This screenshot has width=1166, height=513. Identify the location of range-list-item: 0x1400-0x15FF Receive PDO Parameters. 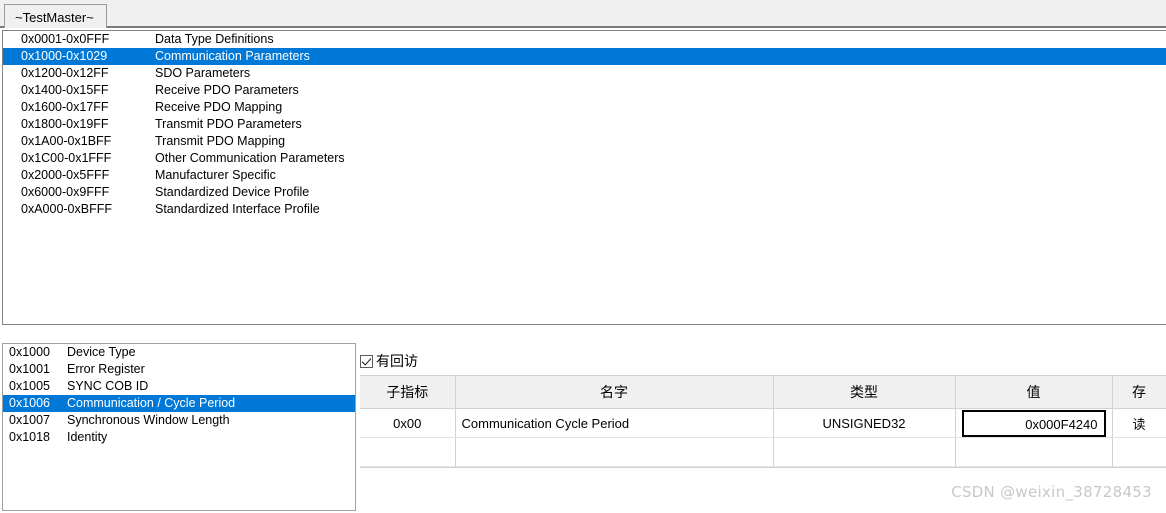
(584, 90).